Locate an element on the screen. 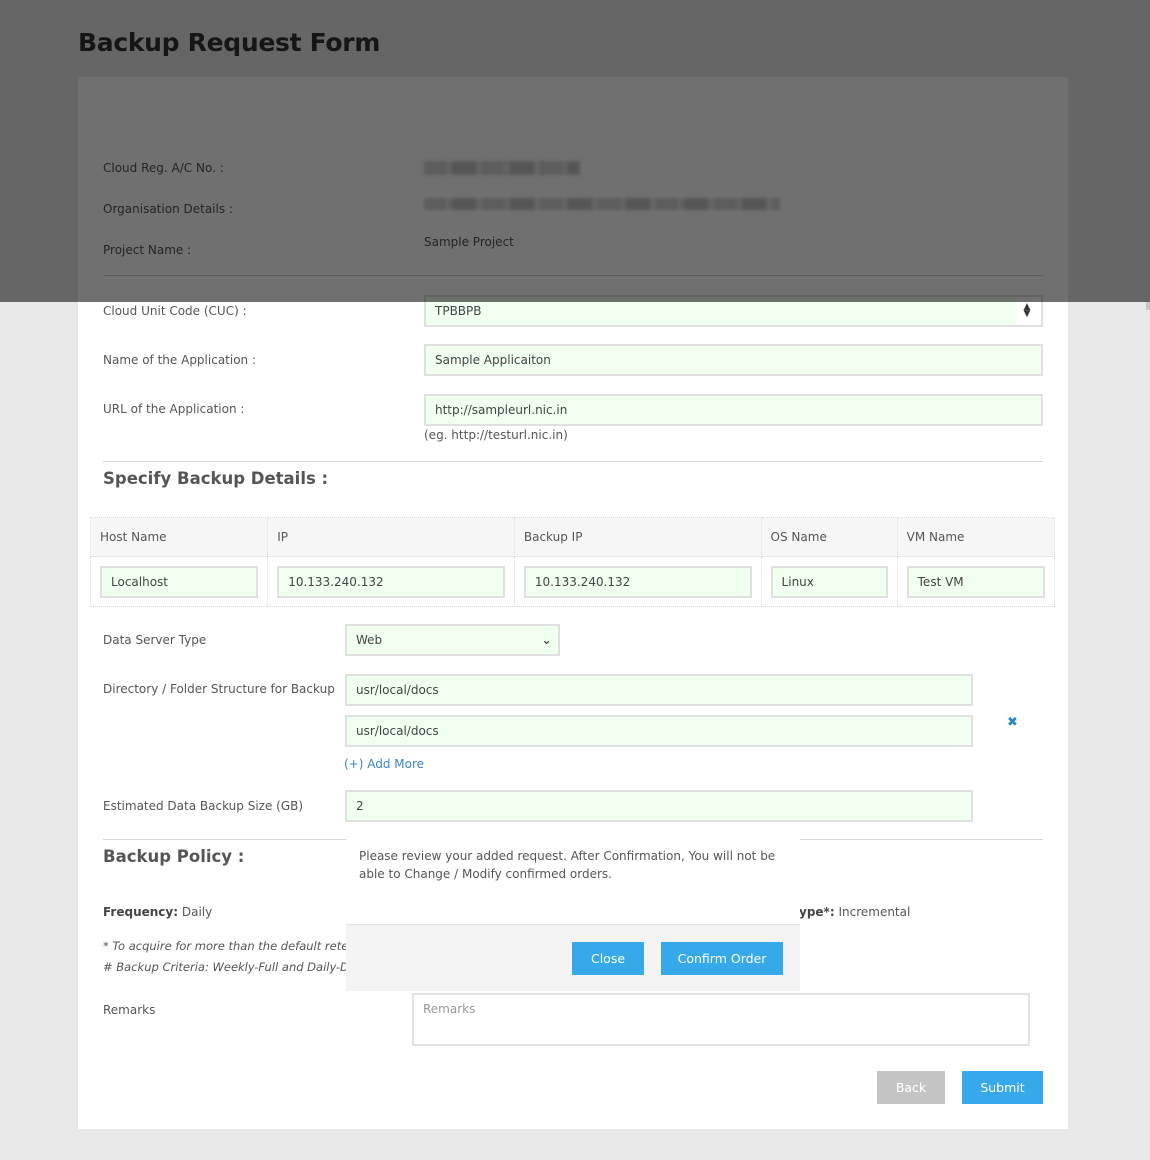  backup-type-label: ype*: is located at coordinates (817, 912).